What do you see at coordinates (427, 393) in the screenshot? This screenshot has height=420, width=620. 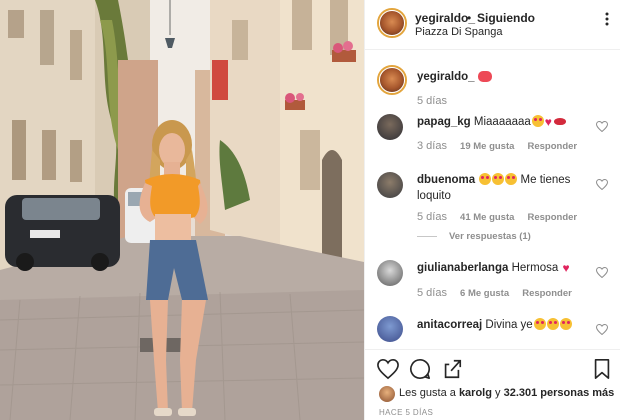 I see `likes-prefix: Les gusta a` at bounding box center [427, 393].